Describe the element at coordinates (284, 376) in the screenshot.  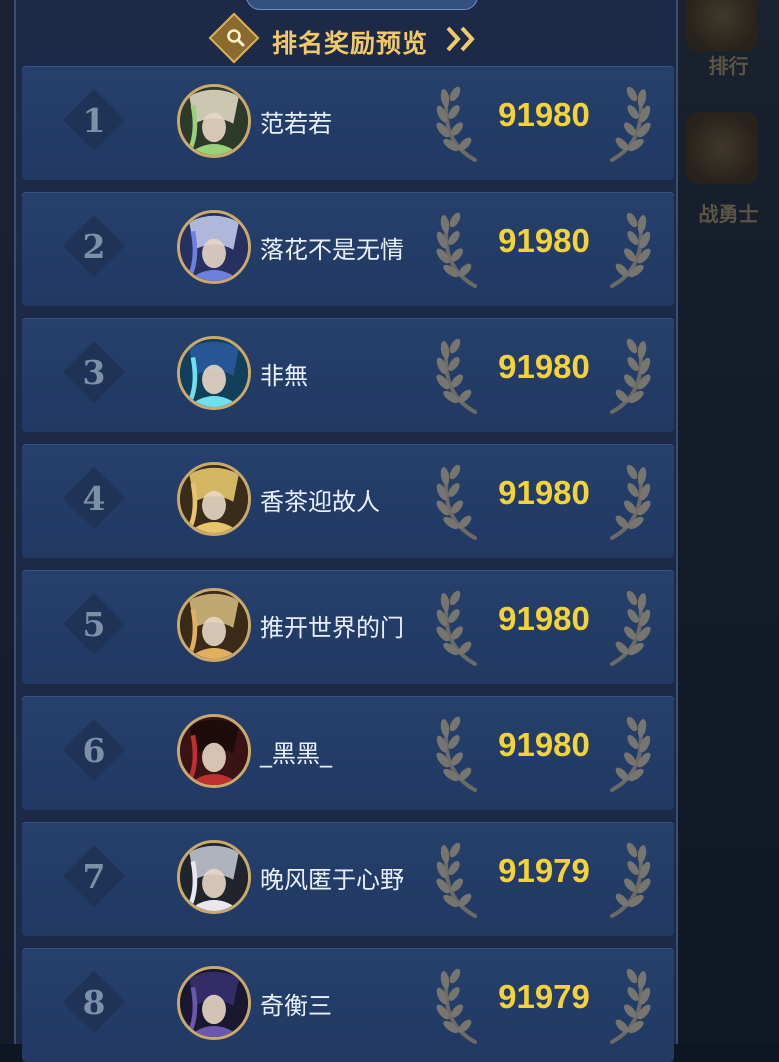
I see `player-name: 非無` at that location.